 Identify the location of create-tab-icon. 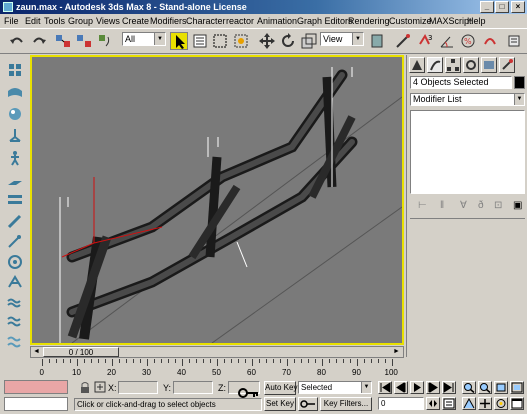
(417, 65).